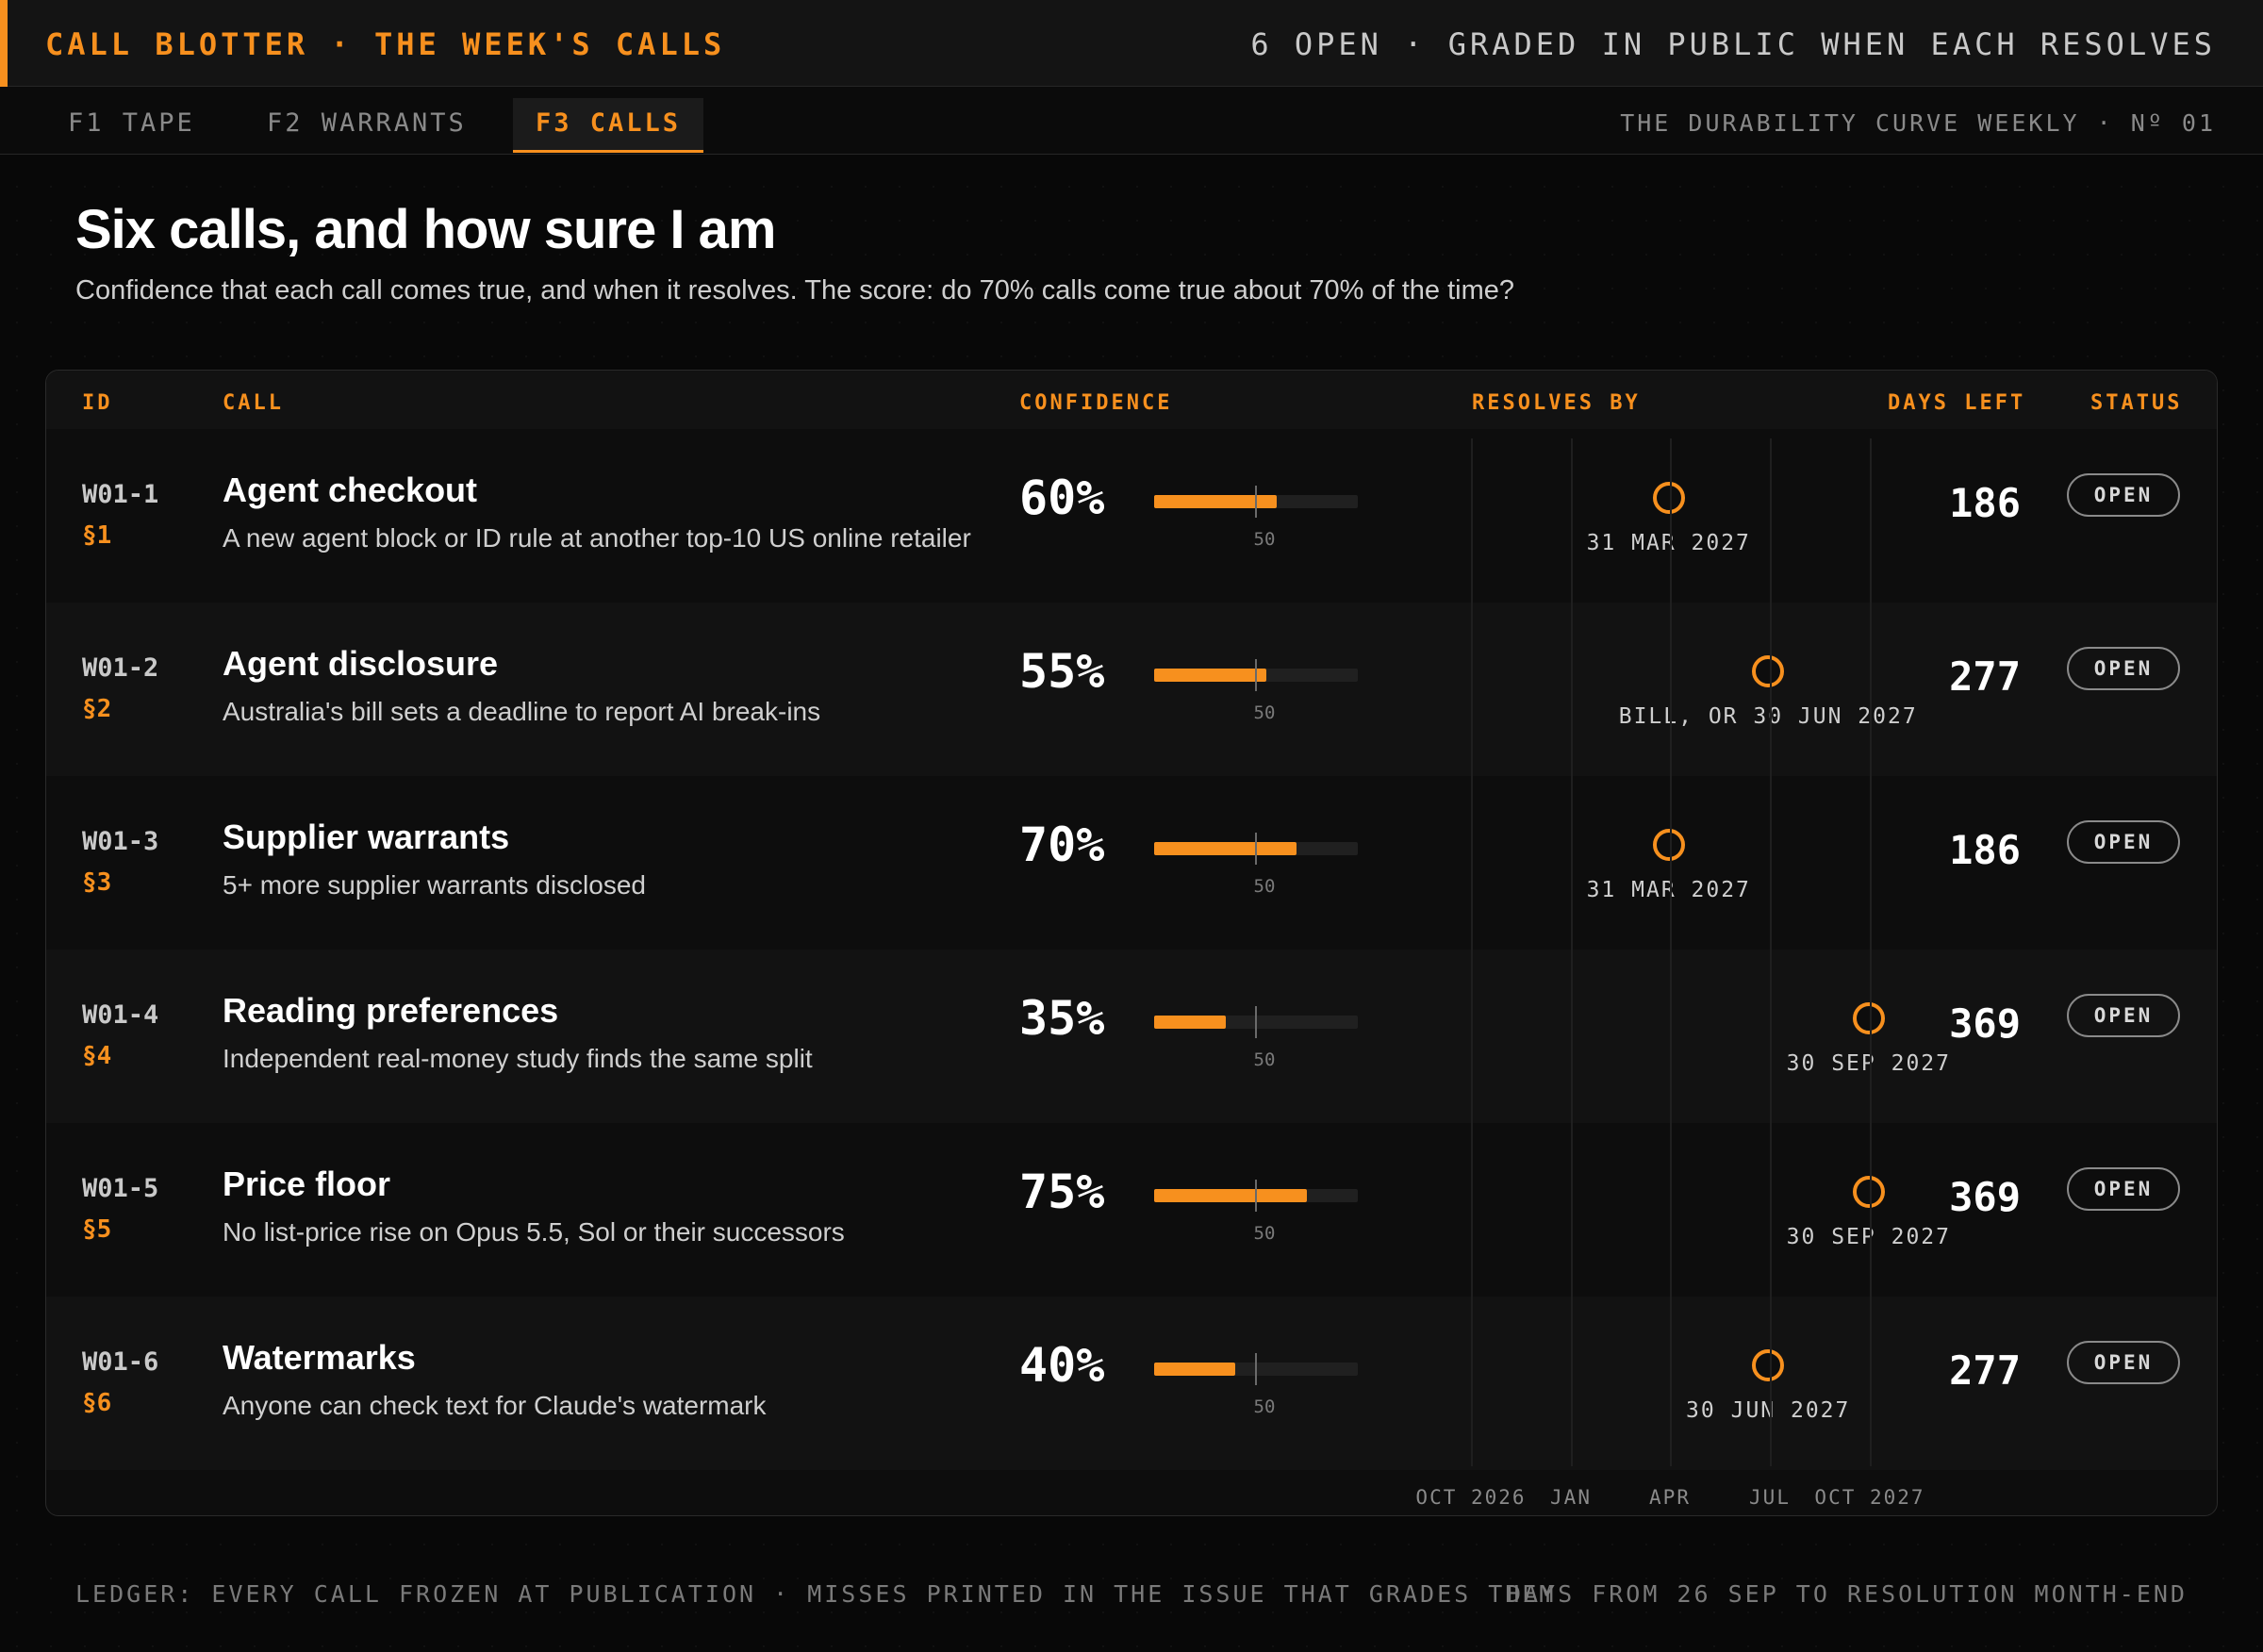 The width and height of the screenshot is (2263, 1652). What do you see at coordinates (1062, 671) in the screenshot?
I see `confidence-value: 55%` at bounding box center [1062, 671].